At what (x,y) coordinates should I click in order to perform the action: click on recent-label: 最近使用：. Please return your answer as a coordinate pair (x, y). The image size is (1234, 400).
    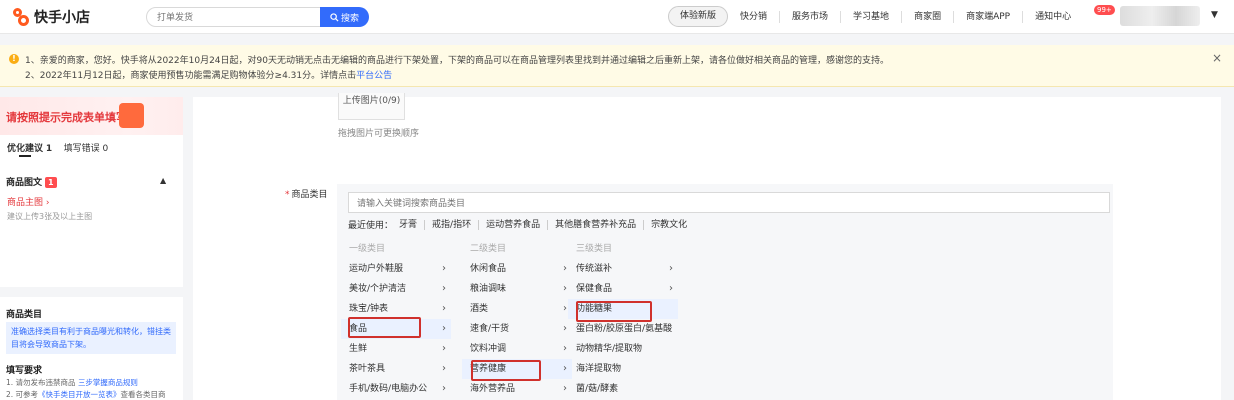
    Looking at the image, I should click on (371, 226).